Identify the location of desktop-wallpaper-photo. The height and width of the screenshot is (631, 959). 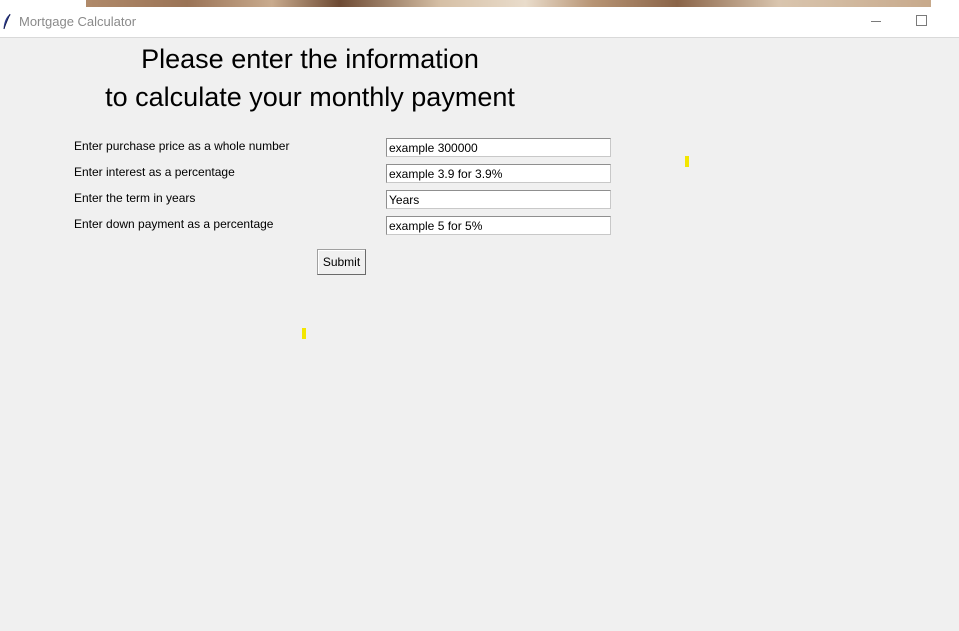
(508, 3).